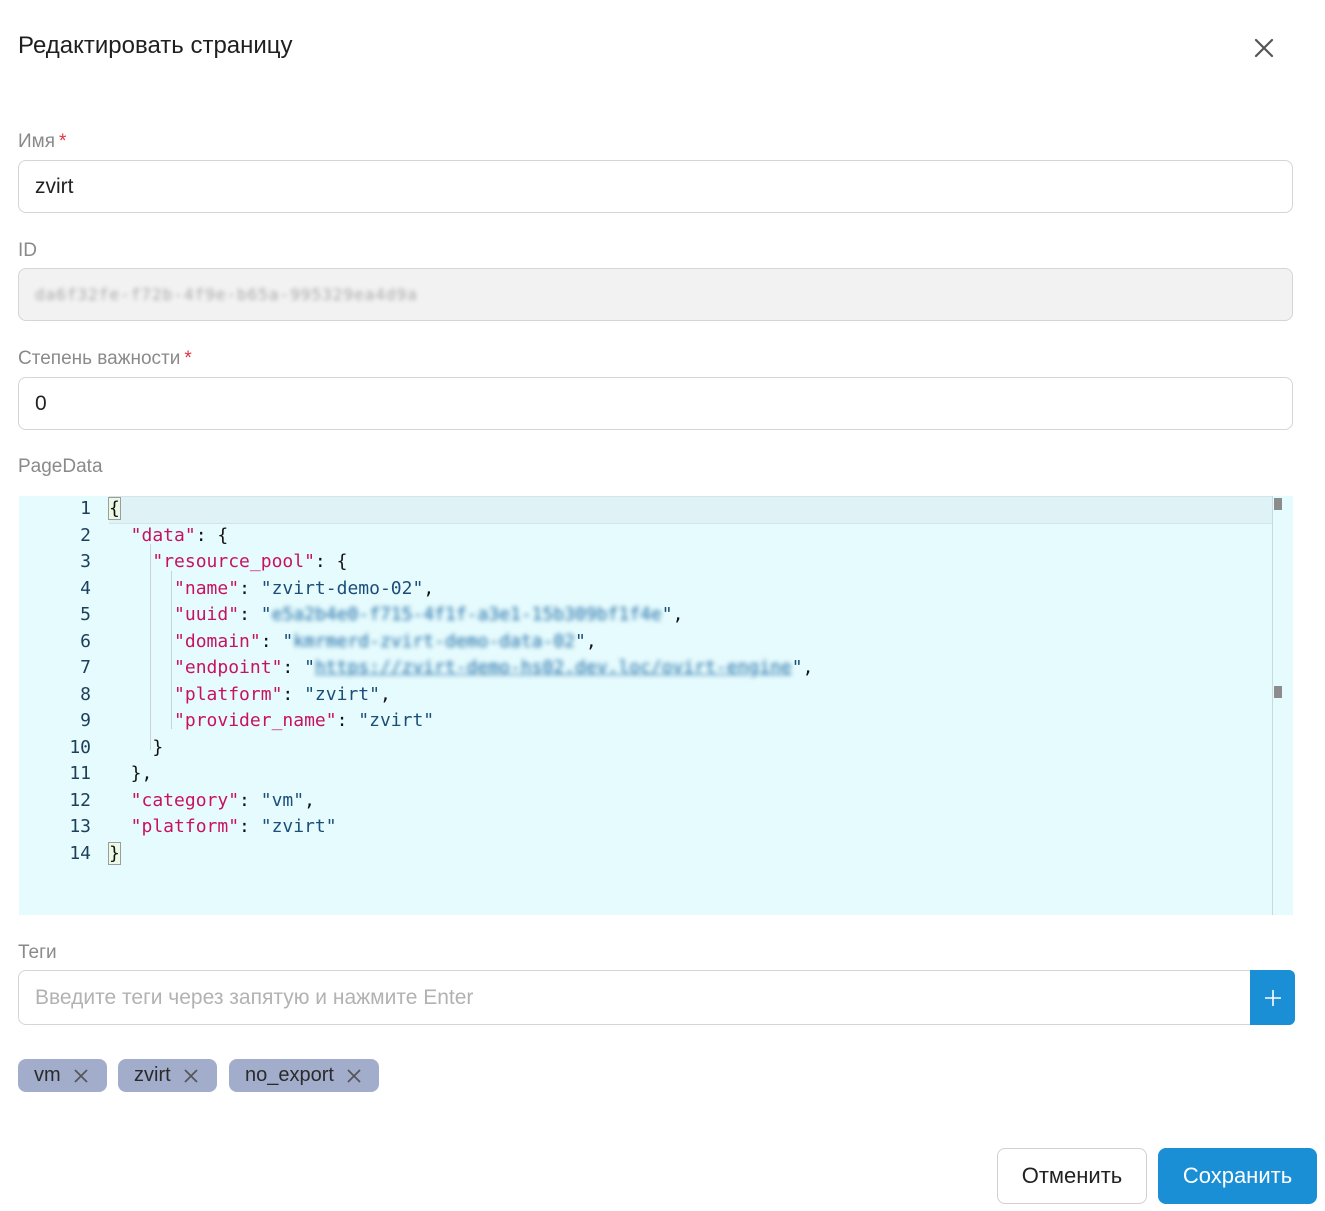 The width and height of the screenshot is (1325, 1211). I want to click on code-text: "category": "vm",, so click(223, 801).